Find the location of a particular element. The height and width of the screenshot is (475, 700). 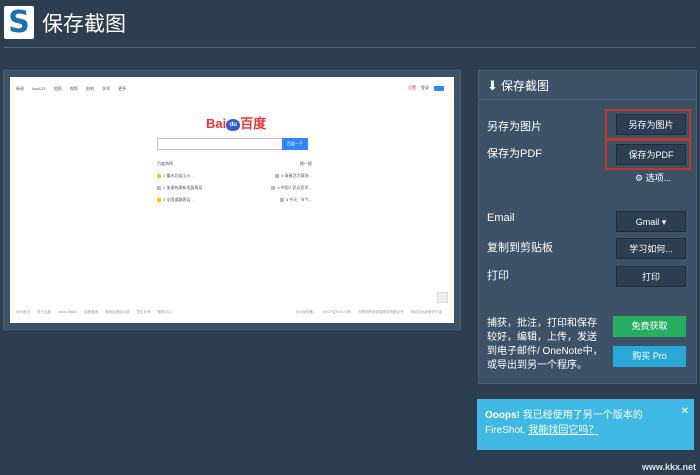

preview-side-icon is located at coordinates (442, 297).